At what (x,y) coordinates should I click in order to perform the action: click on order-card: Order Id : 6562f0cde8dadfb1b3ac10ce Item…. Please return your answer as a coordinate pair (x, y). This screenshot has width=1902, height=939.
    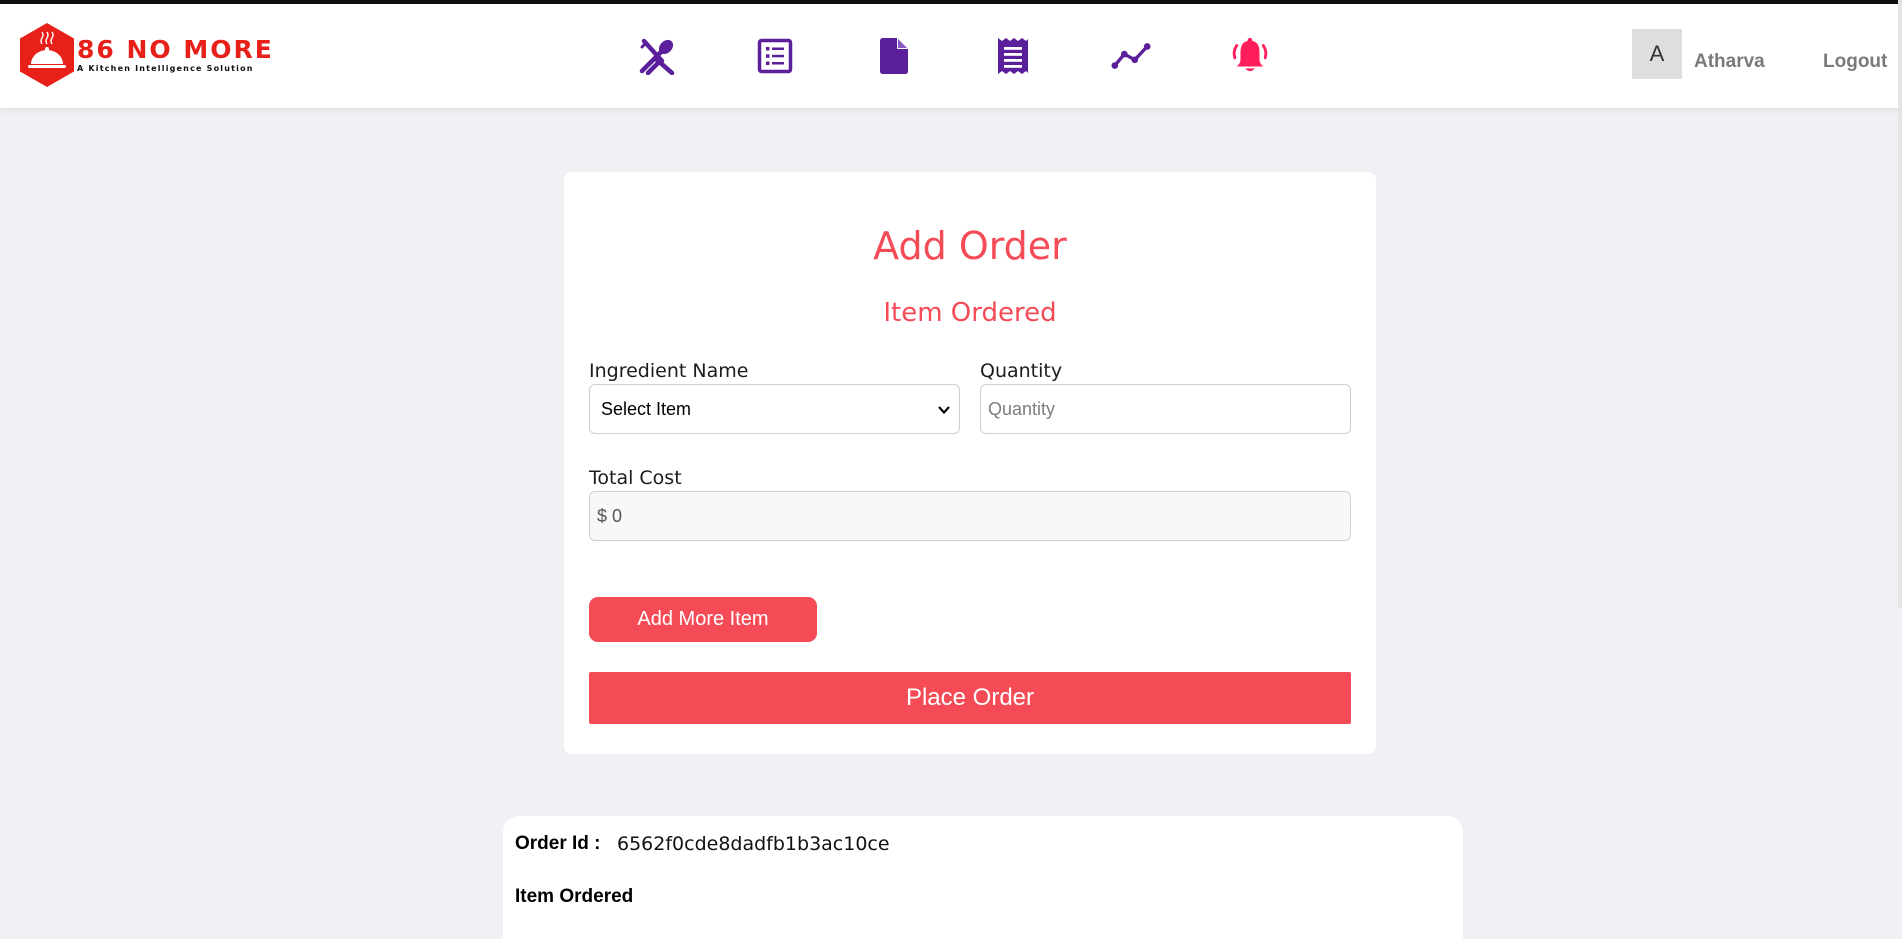
    Looking at the image, I should click on (983, 877).